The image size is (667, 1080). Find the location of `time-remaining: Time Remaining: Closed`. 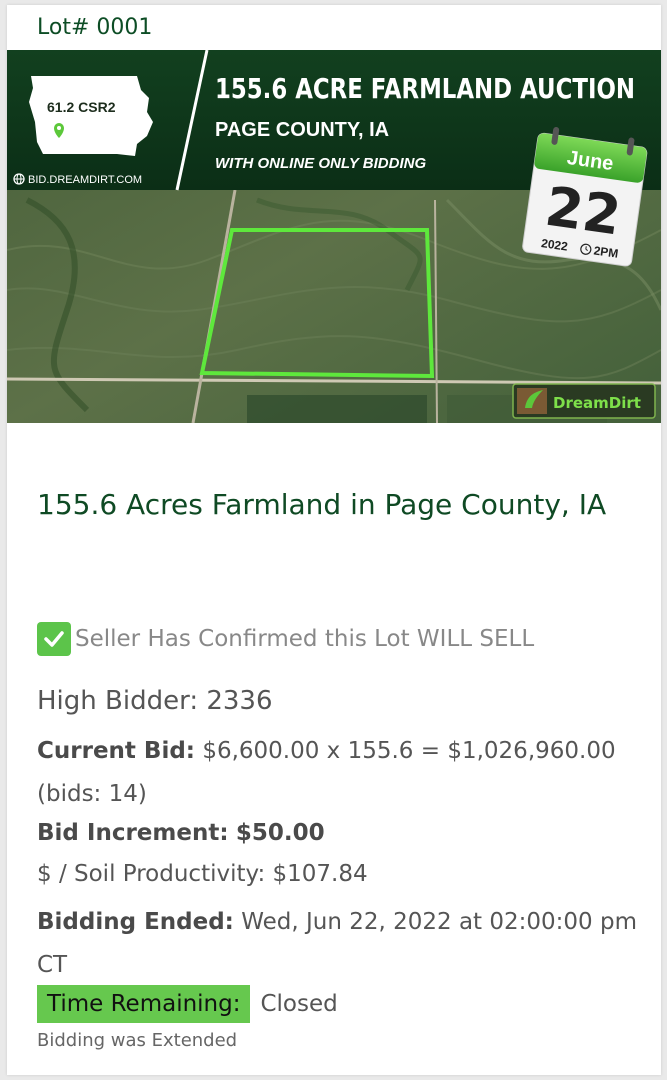

time-remaining: Time Remaining: Closed is located at coordinates (187, 1004).